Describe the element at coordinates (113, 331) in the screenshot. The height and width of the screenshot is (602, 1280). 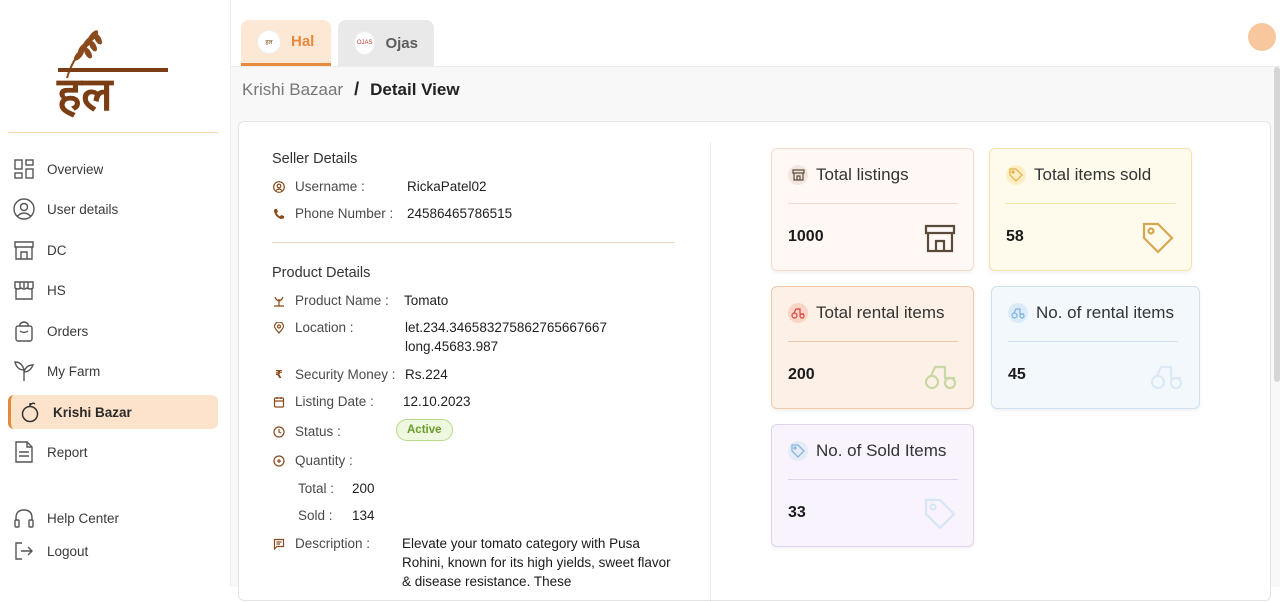
I see `sidebar-item-orders: Orders` at that location.